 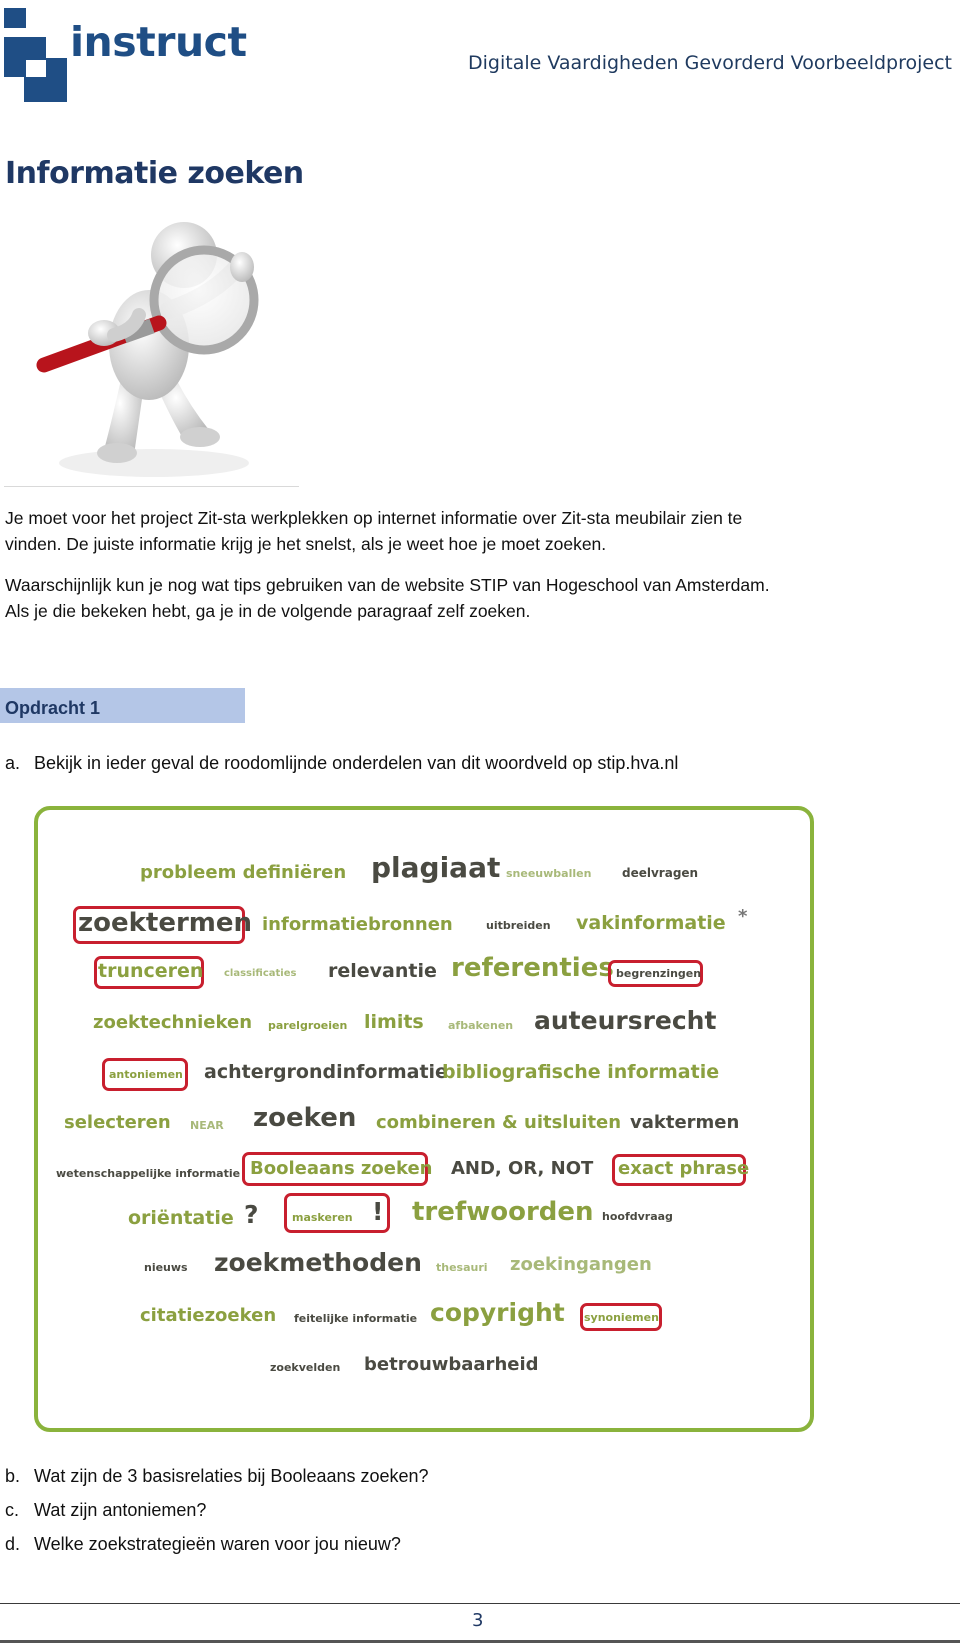 What do you see at coordinates (117, 1122) in the screenshot?
I see `cloud-word: selecteren` at bounding box center [117, 1122].